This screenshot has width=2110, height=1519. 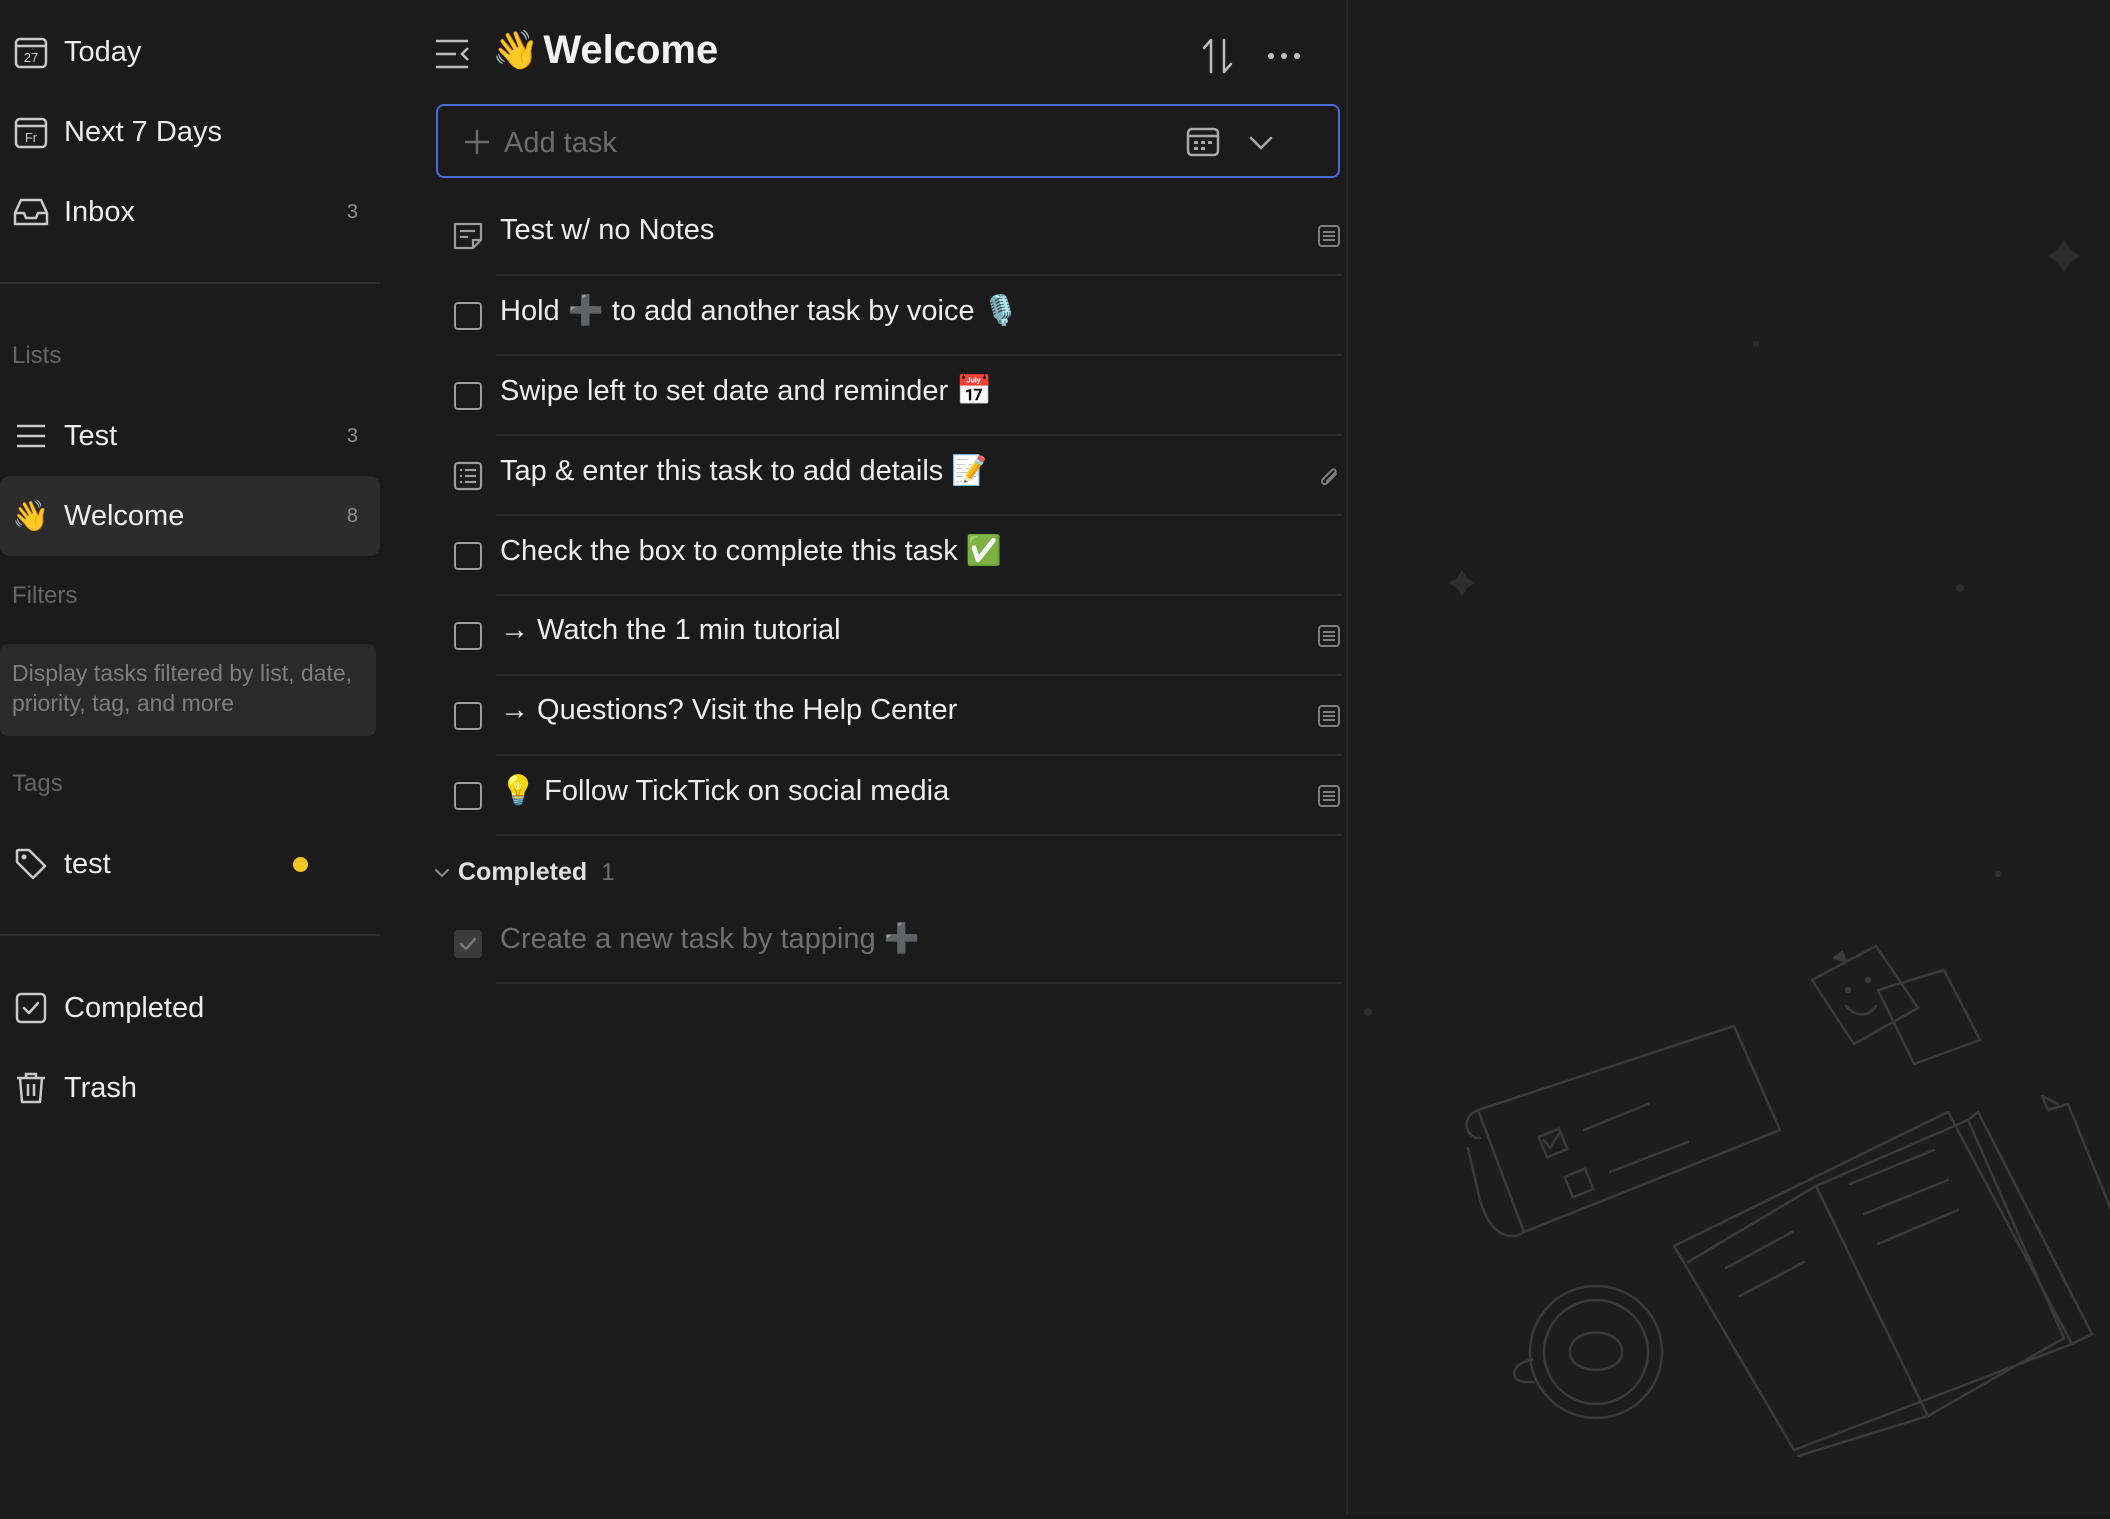 I want to click on inbox-icon, so click(x=31, y=212).